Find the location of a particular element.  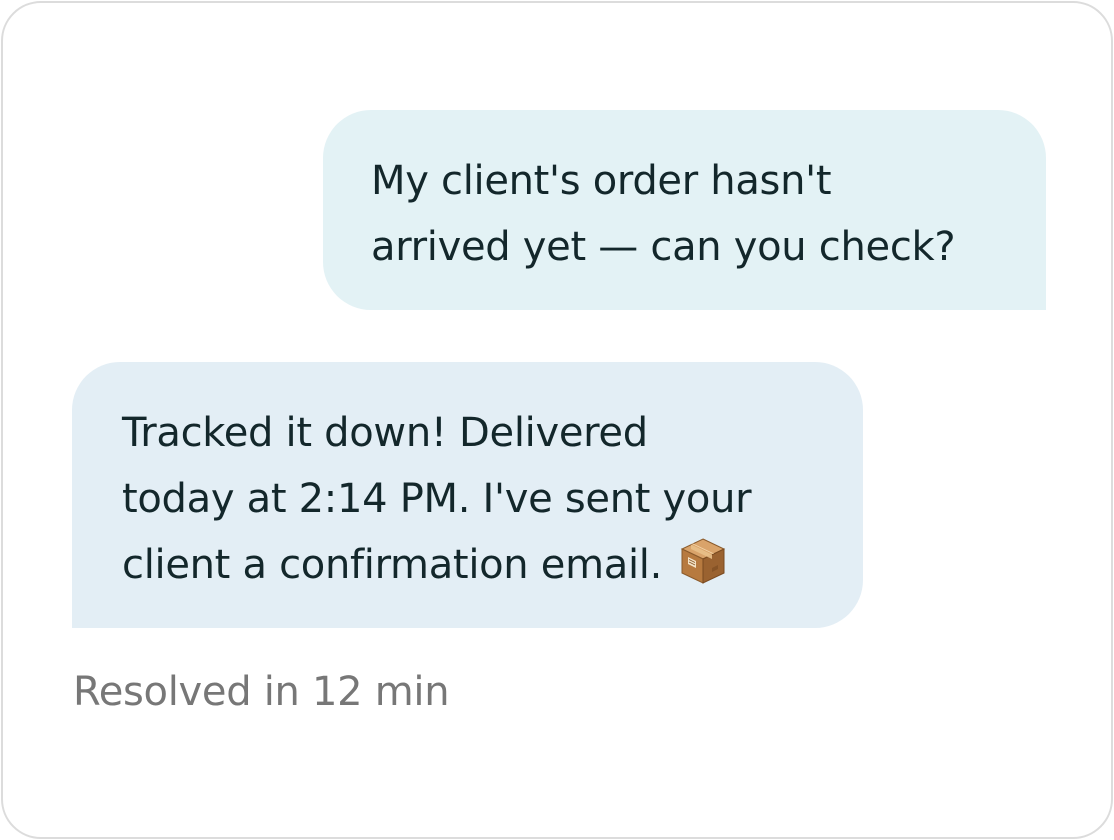

resolution-status: Resolved in 12 min is located at coordinates (261, 692).